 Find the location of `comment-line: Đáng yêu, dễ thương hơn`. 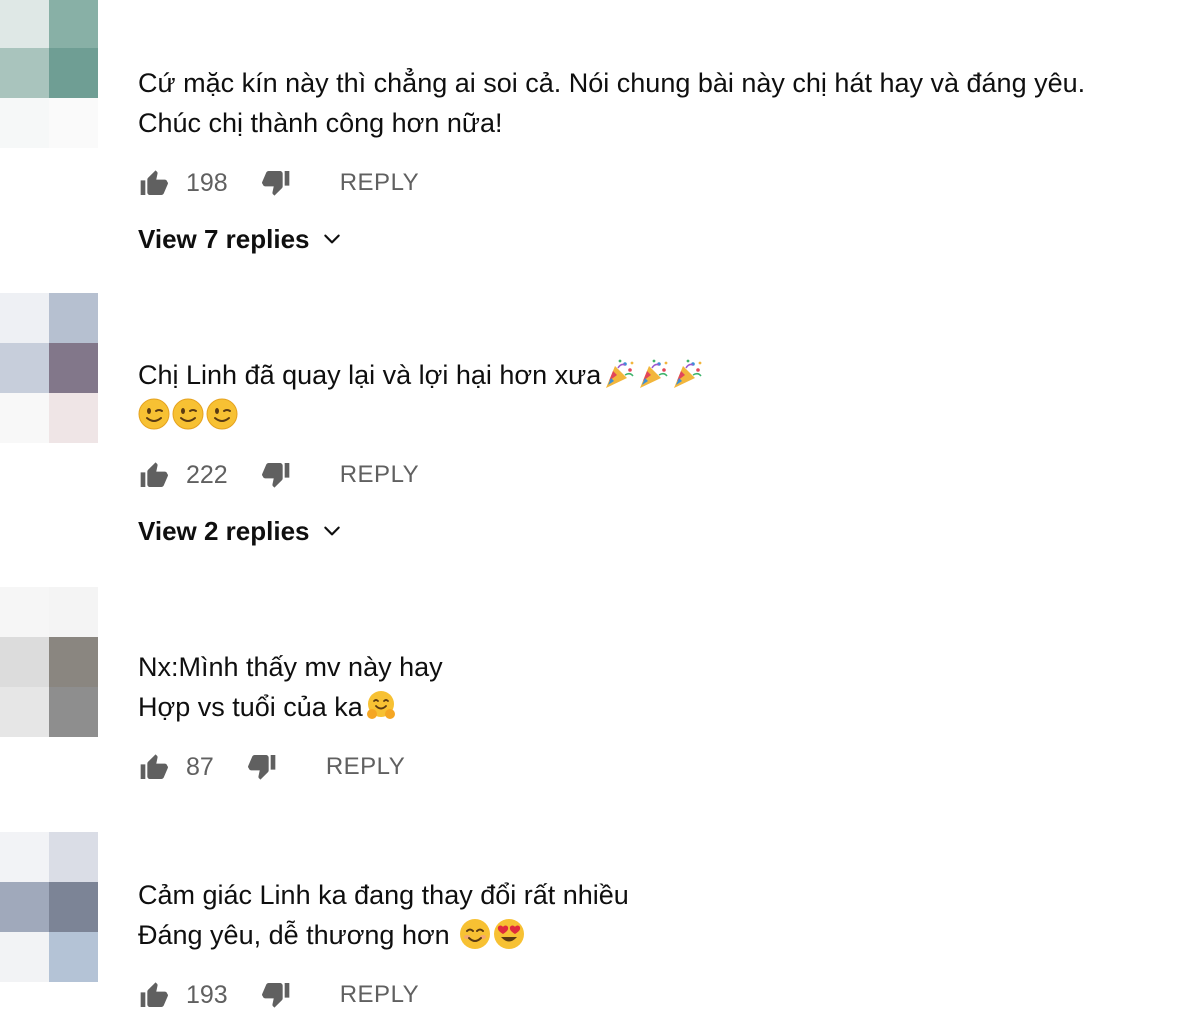

comment-line: Đáng yêu, dễ thương hơn is located at coordinates (383, 935).